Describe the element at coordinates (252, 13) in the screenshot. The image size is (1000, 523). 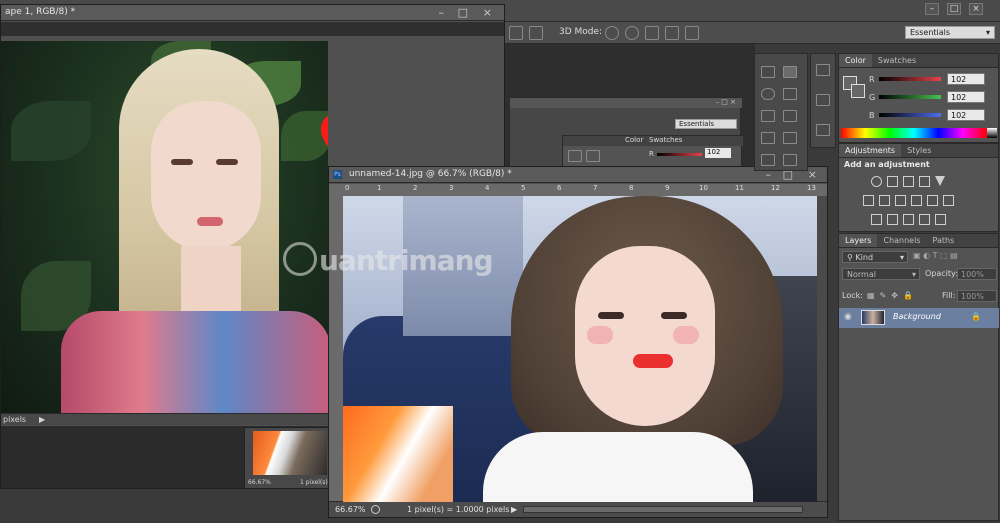
I see `document-tab-back: ape 1, RGB/8) * – □ ×` at that location.